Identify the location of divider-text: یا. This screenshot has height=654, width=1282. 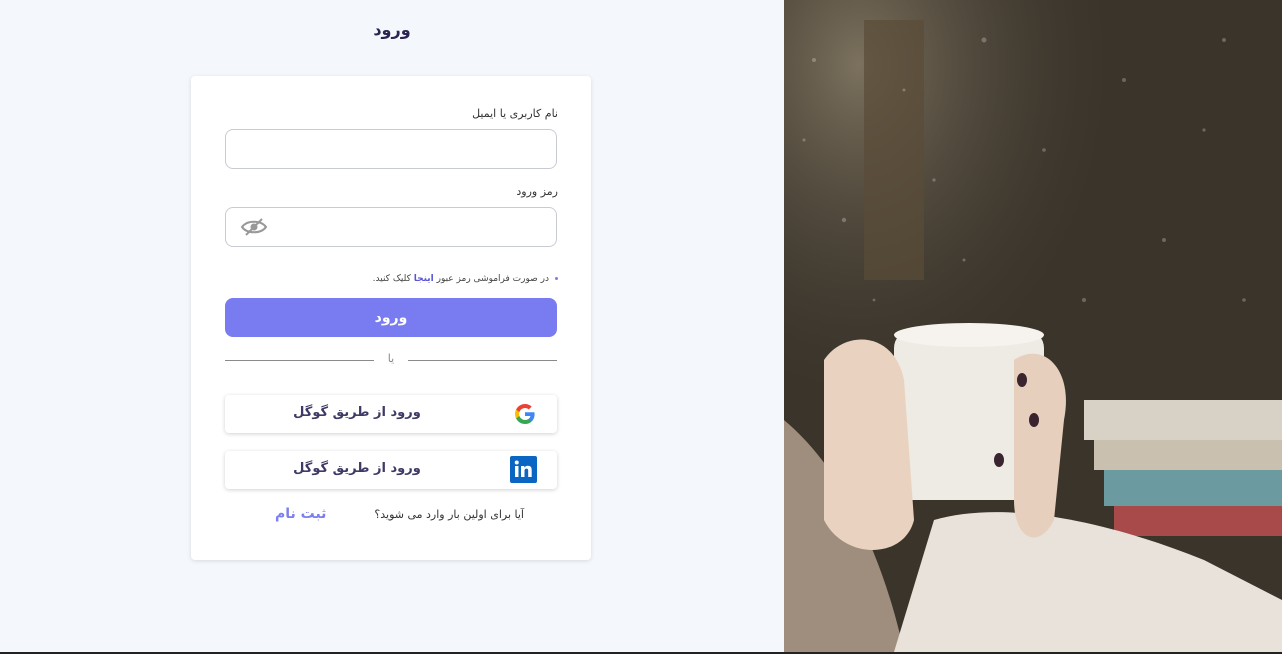
(391, 358).